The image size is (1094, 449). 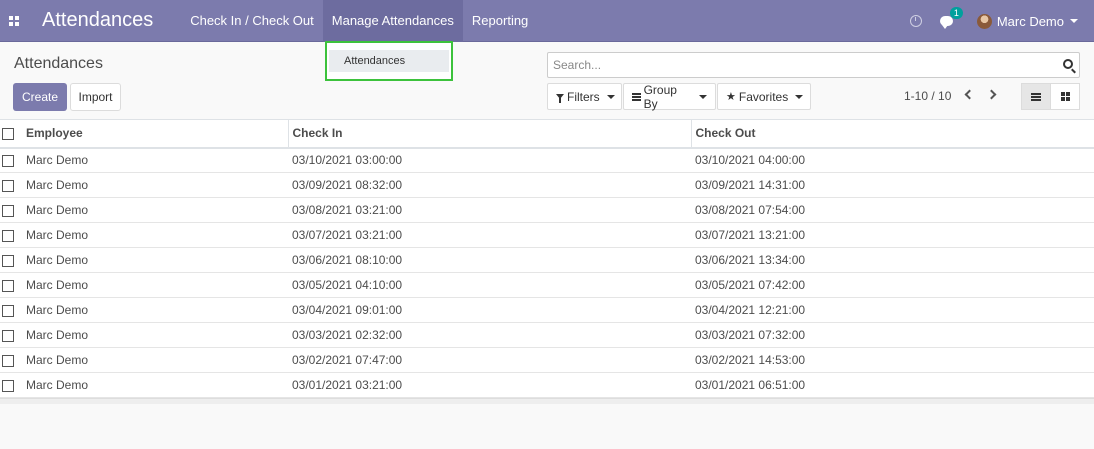 What do you see at coordinates (95, 97) in the screenshot?
I see `import-button: Import` at bounding box center [95, 97].